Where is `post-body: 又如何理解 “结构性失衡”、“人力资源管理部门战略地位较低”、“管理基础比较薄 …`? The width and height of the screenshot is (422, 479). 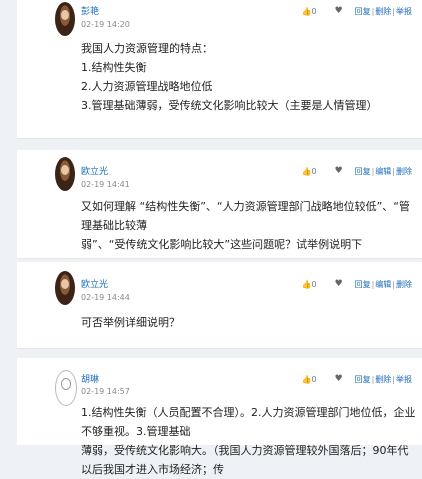
post-body: 又如何理解 “结构性失衡”、“人力资源管理部门战略地位较低”、“管理基础比较薄 … is located at coordinates (245, 225).